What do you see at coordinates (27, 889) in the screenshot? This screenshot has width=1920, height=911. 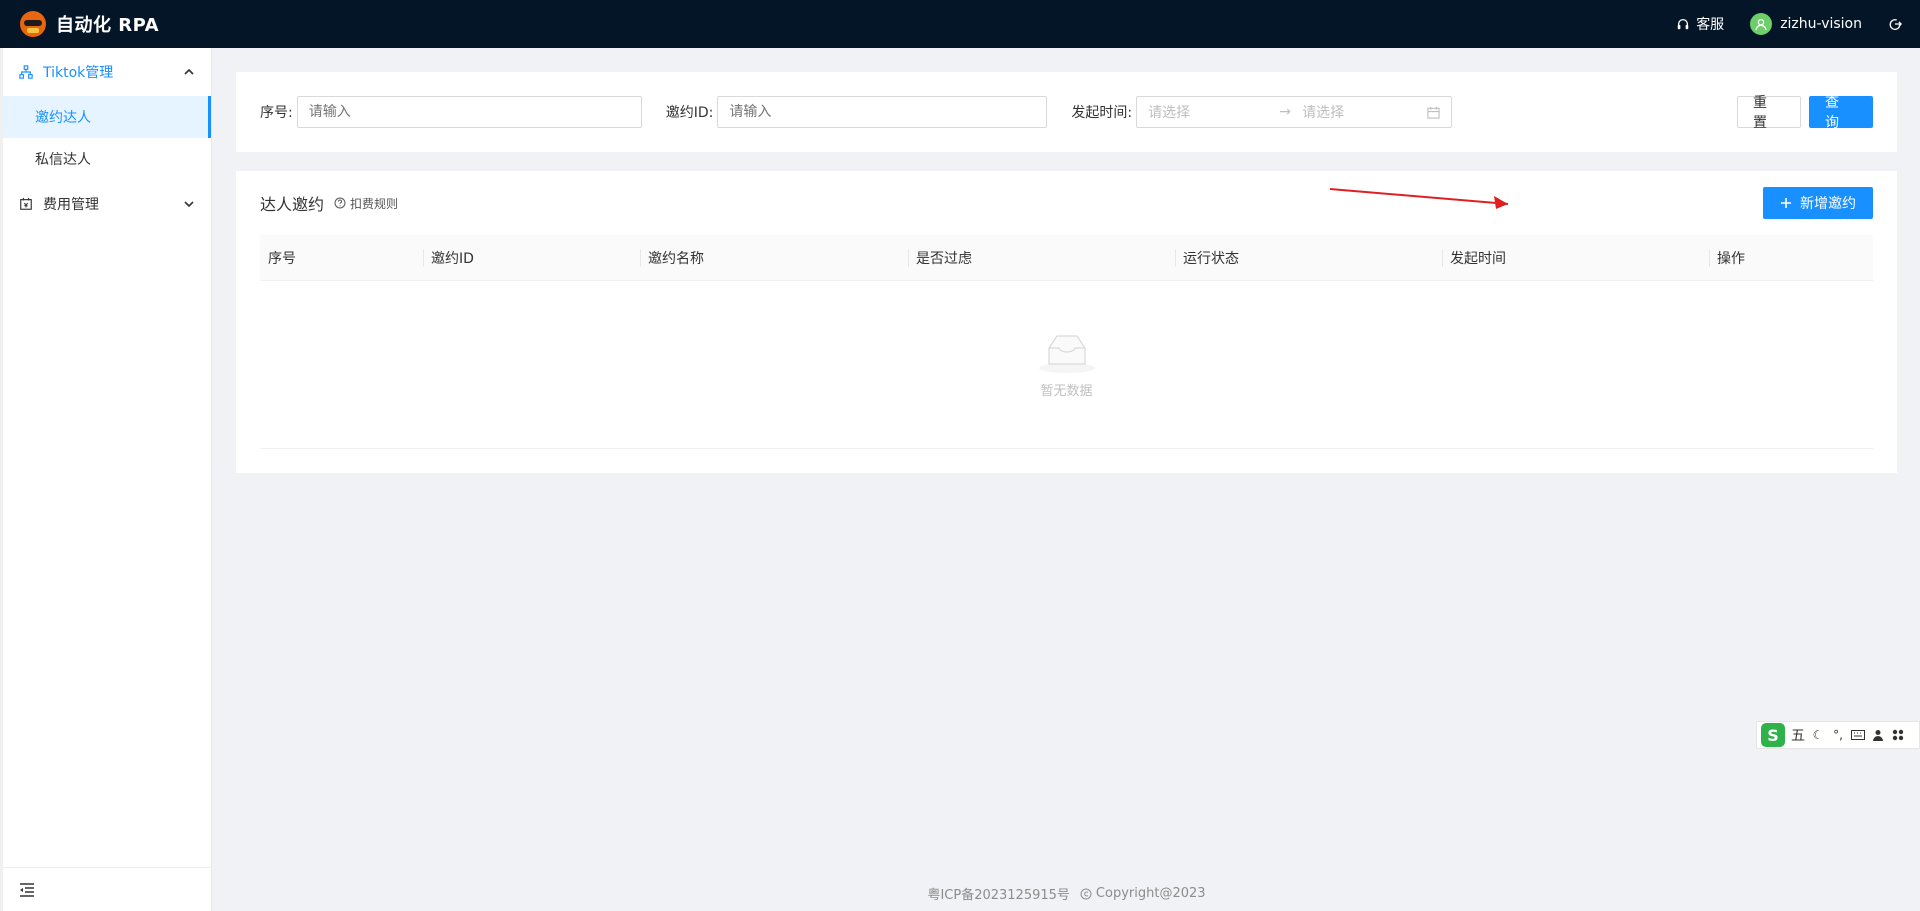 I see `menu-fold-icon` at bounding box center [27, 889].